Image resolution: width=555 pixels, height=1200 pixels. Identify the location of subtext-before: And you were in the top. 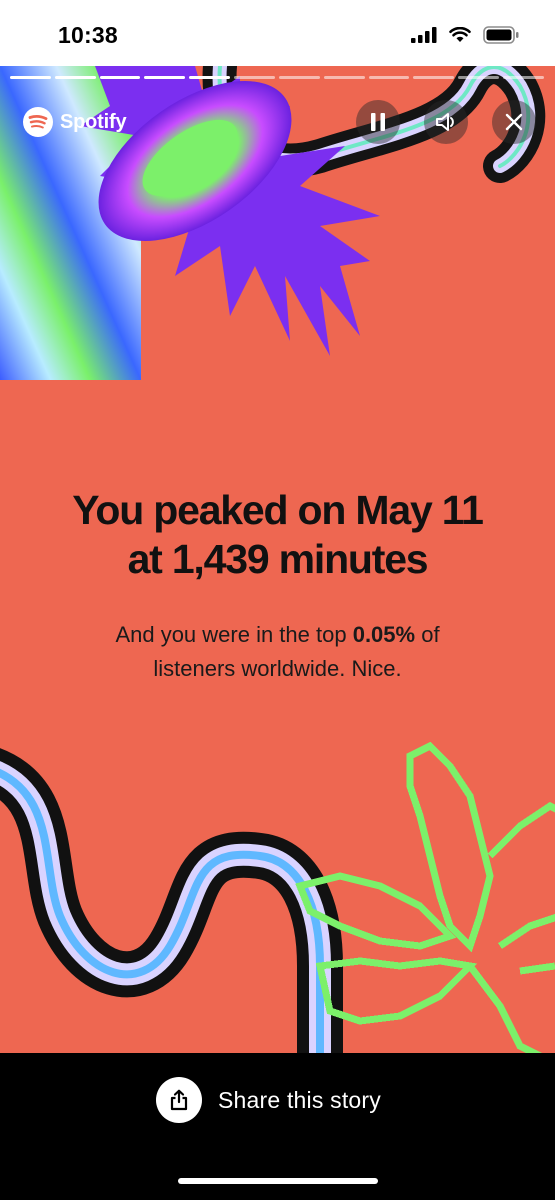
(234, 634).